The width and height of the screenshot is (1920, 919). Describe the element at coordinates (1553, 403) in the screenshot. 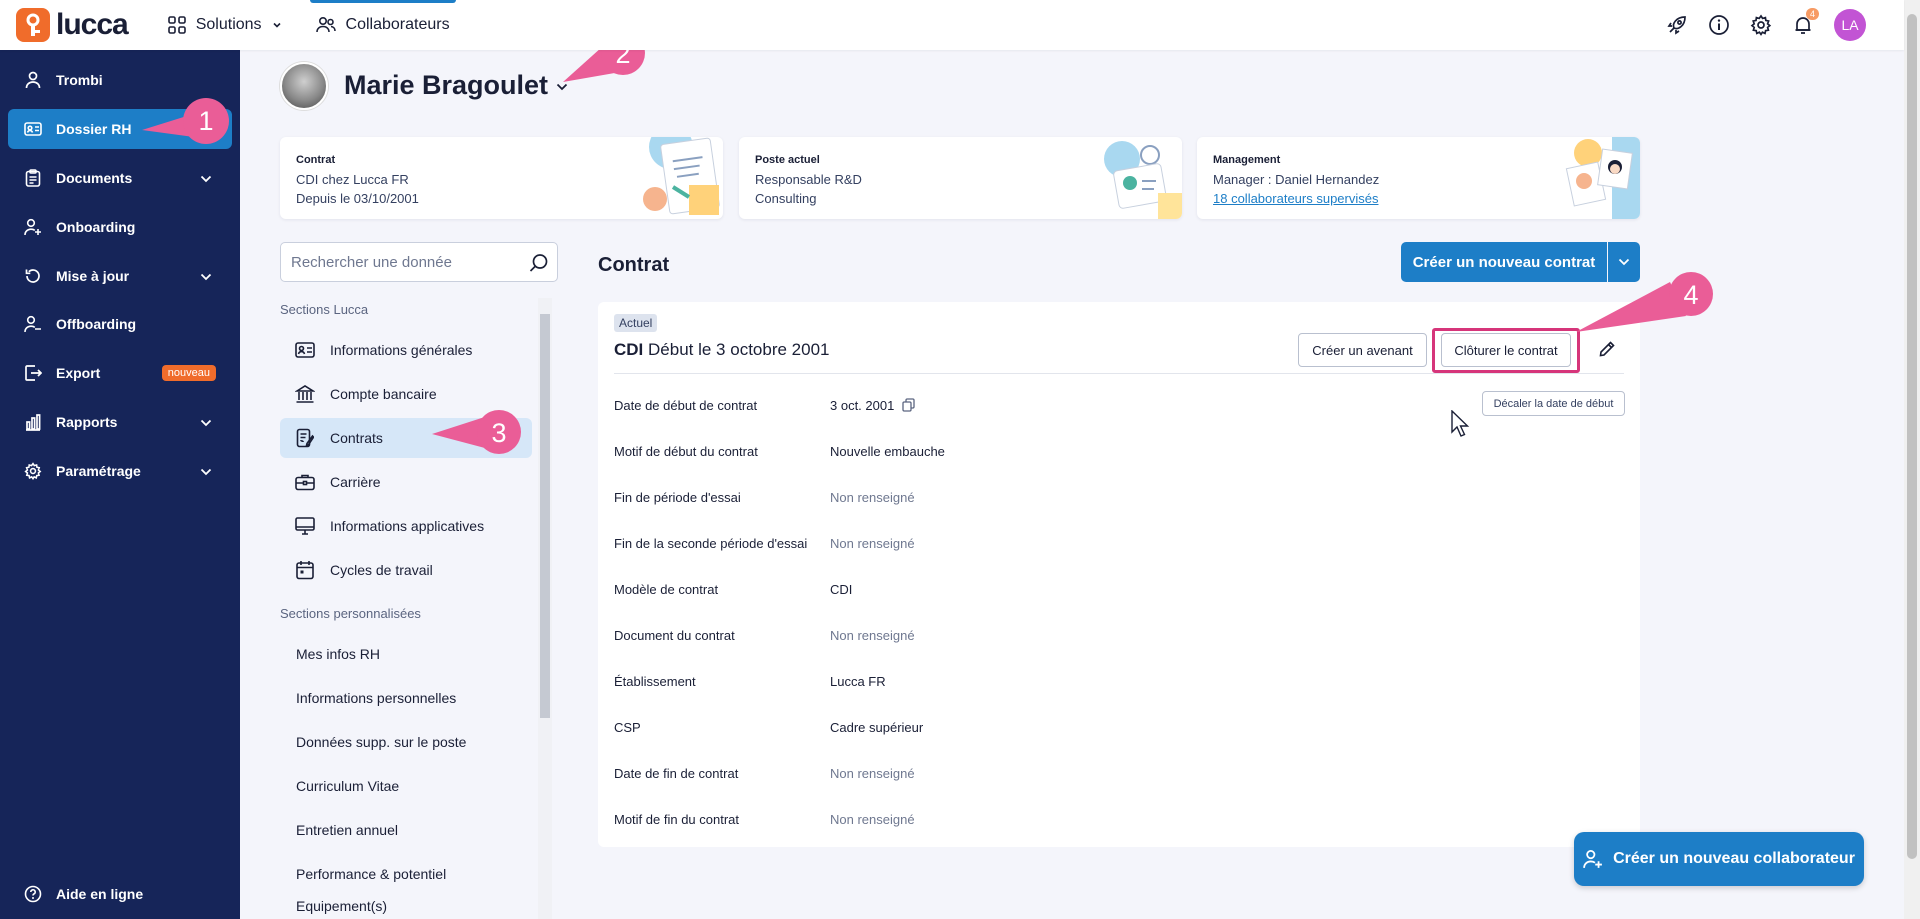

I see `shift-start-date-button: Décaler la date de début` at that location.